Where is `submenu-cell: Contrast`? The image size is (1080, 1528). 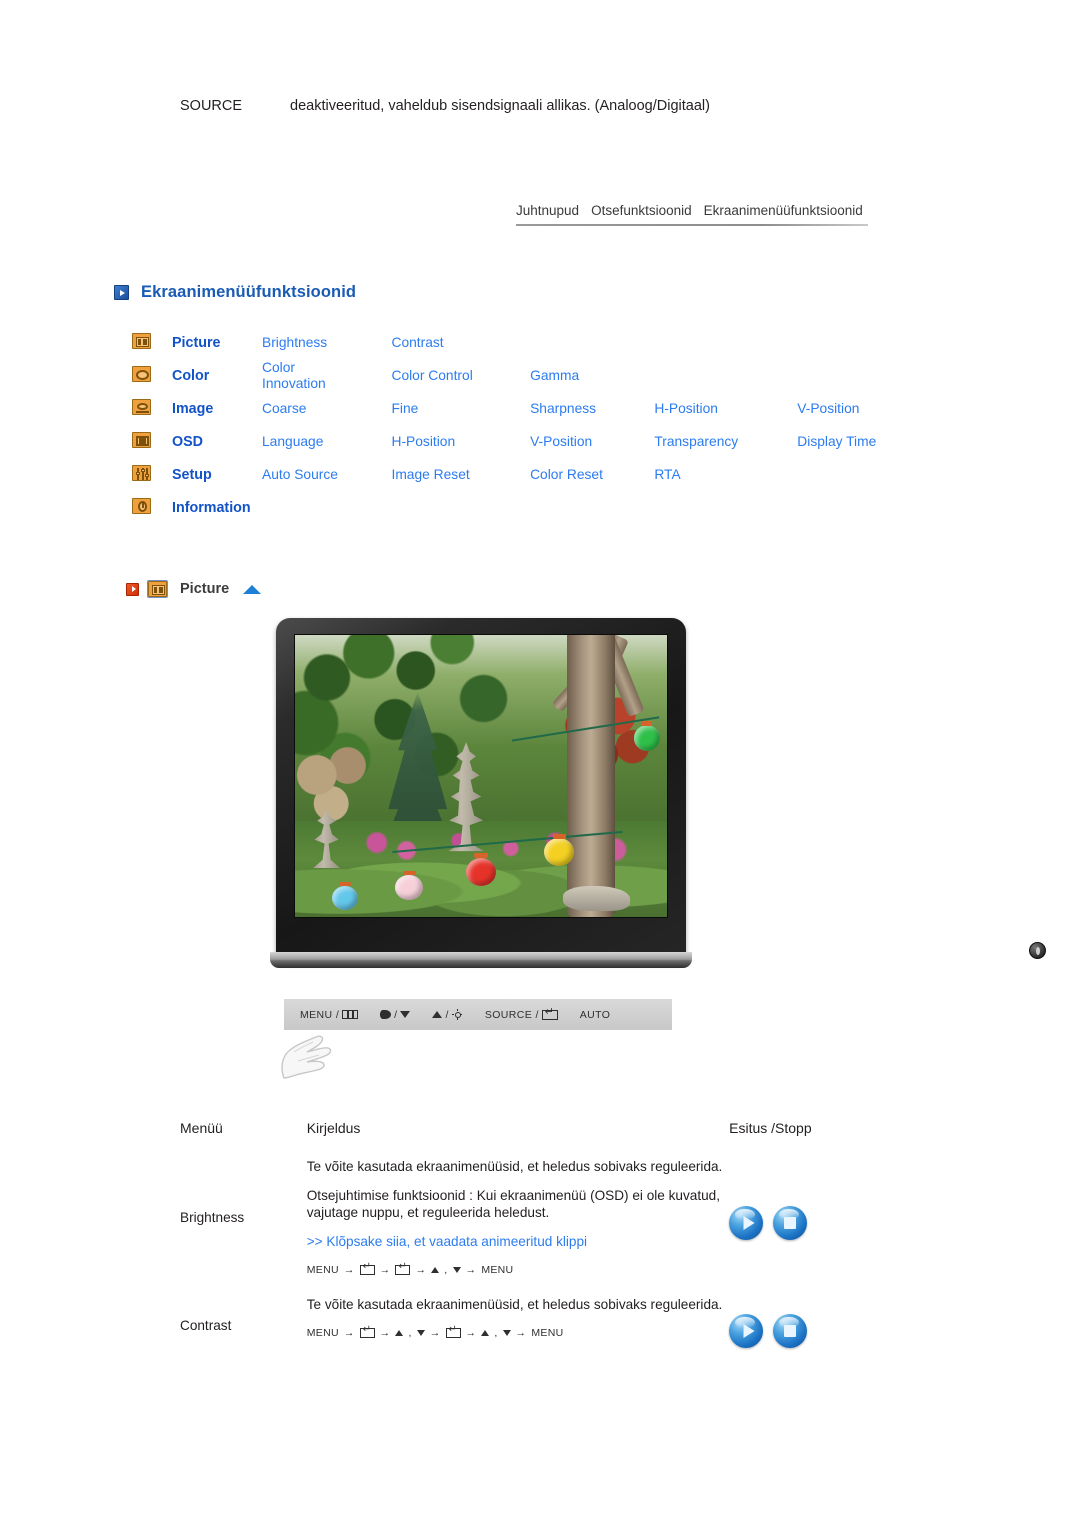
submenu-cell: Contrast is located at coordinates (460, 342).